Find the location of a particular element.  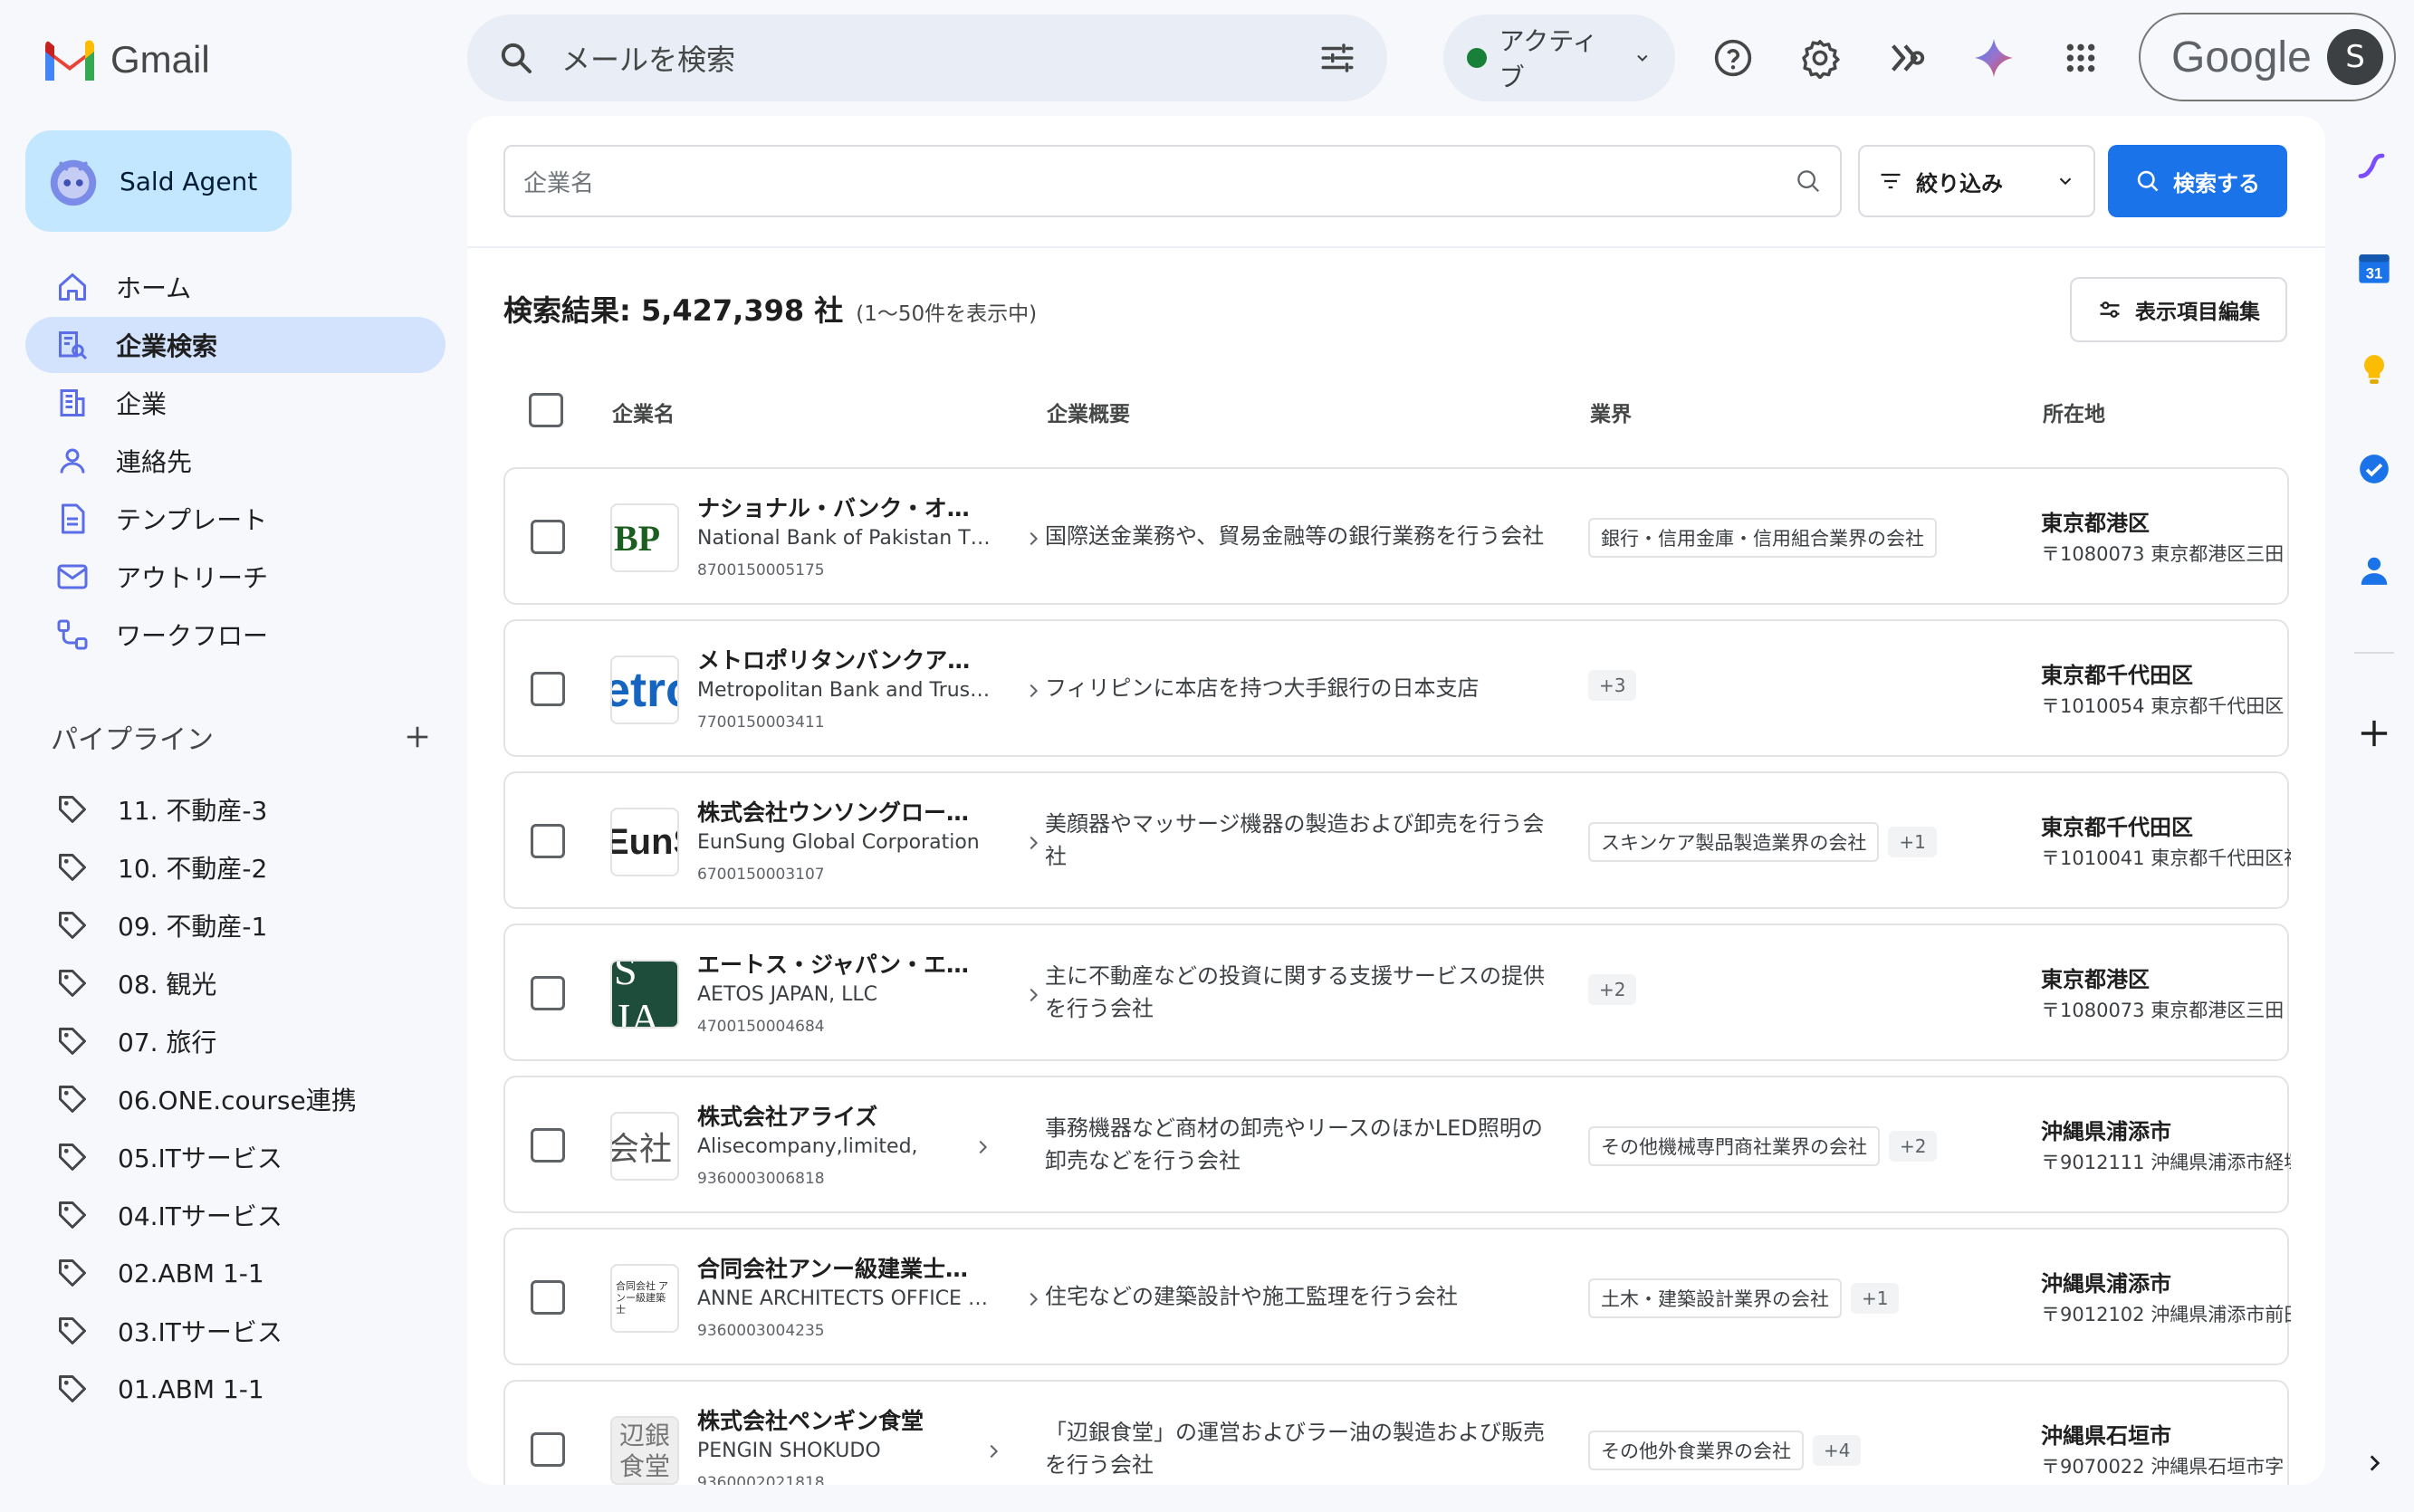

status-selector: アクティブ is located at coordinates (1559, 57).